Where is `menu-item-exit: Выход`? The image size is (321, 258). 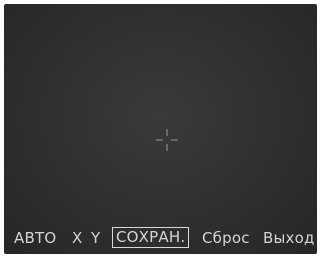 menu-item-exit: Выход is located at coordinates (289, 238).